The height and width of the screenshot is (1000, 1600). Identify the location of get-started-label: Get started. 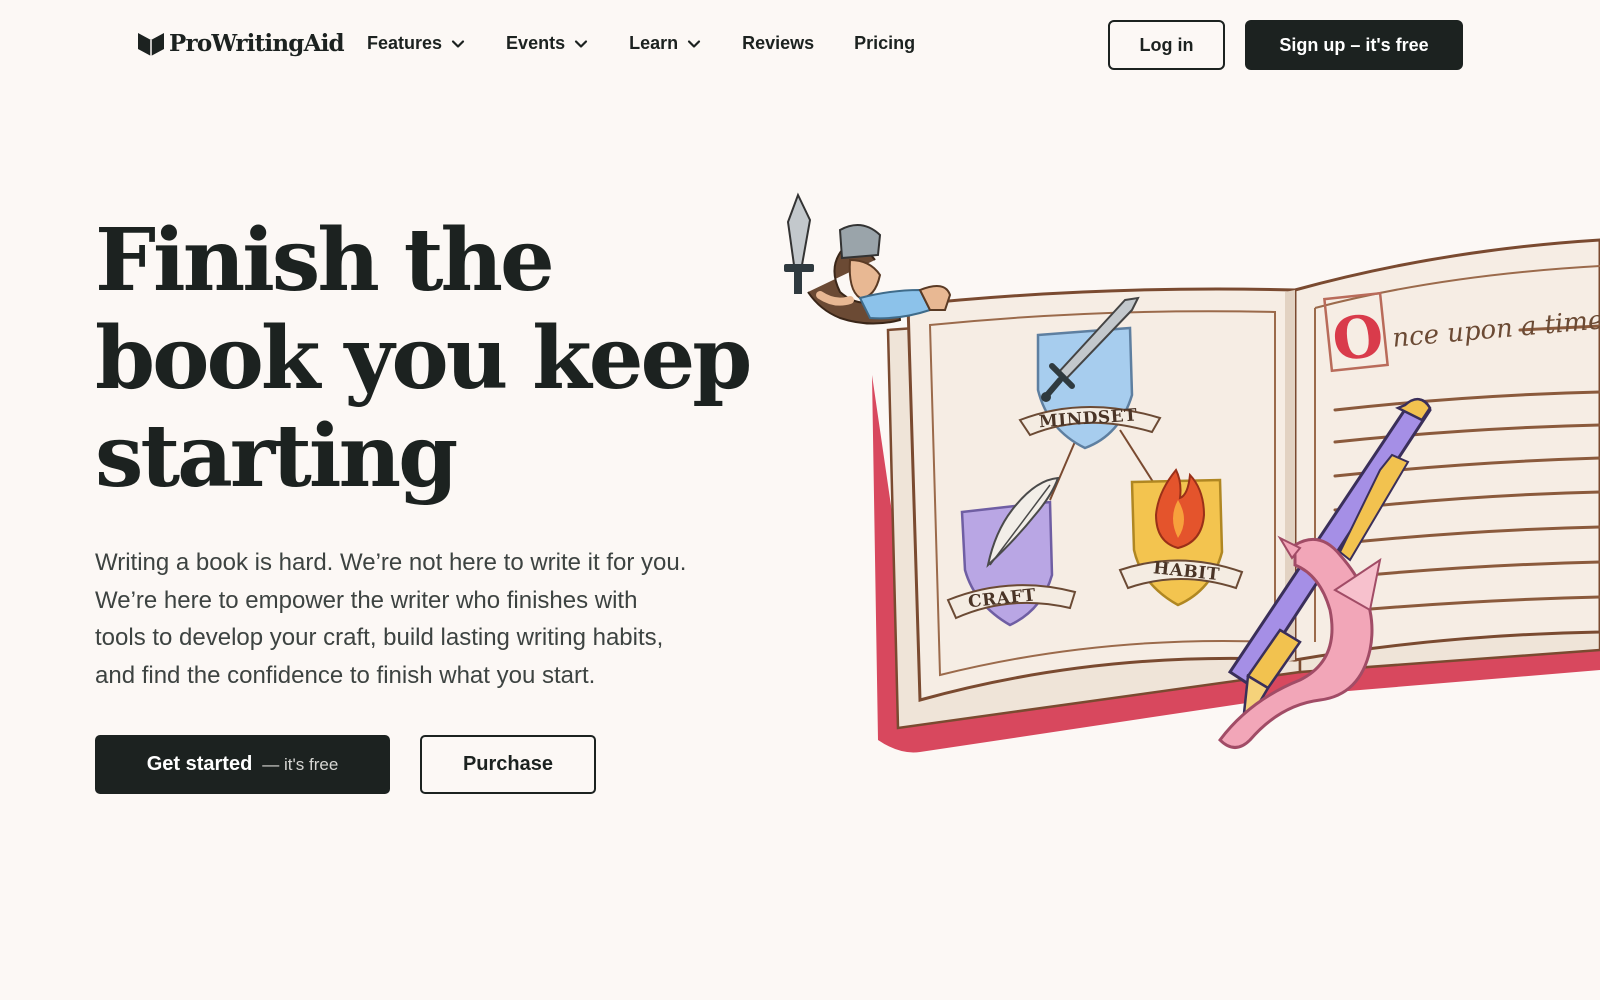
(199, 764).